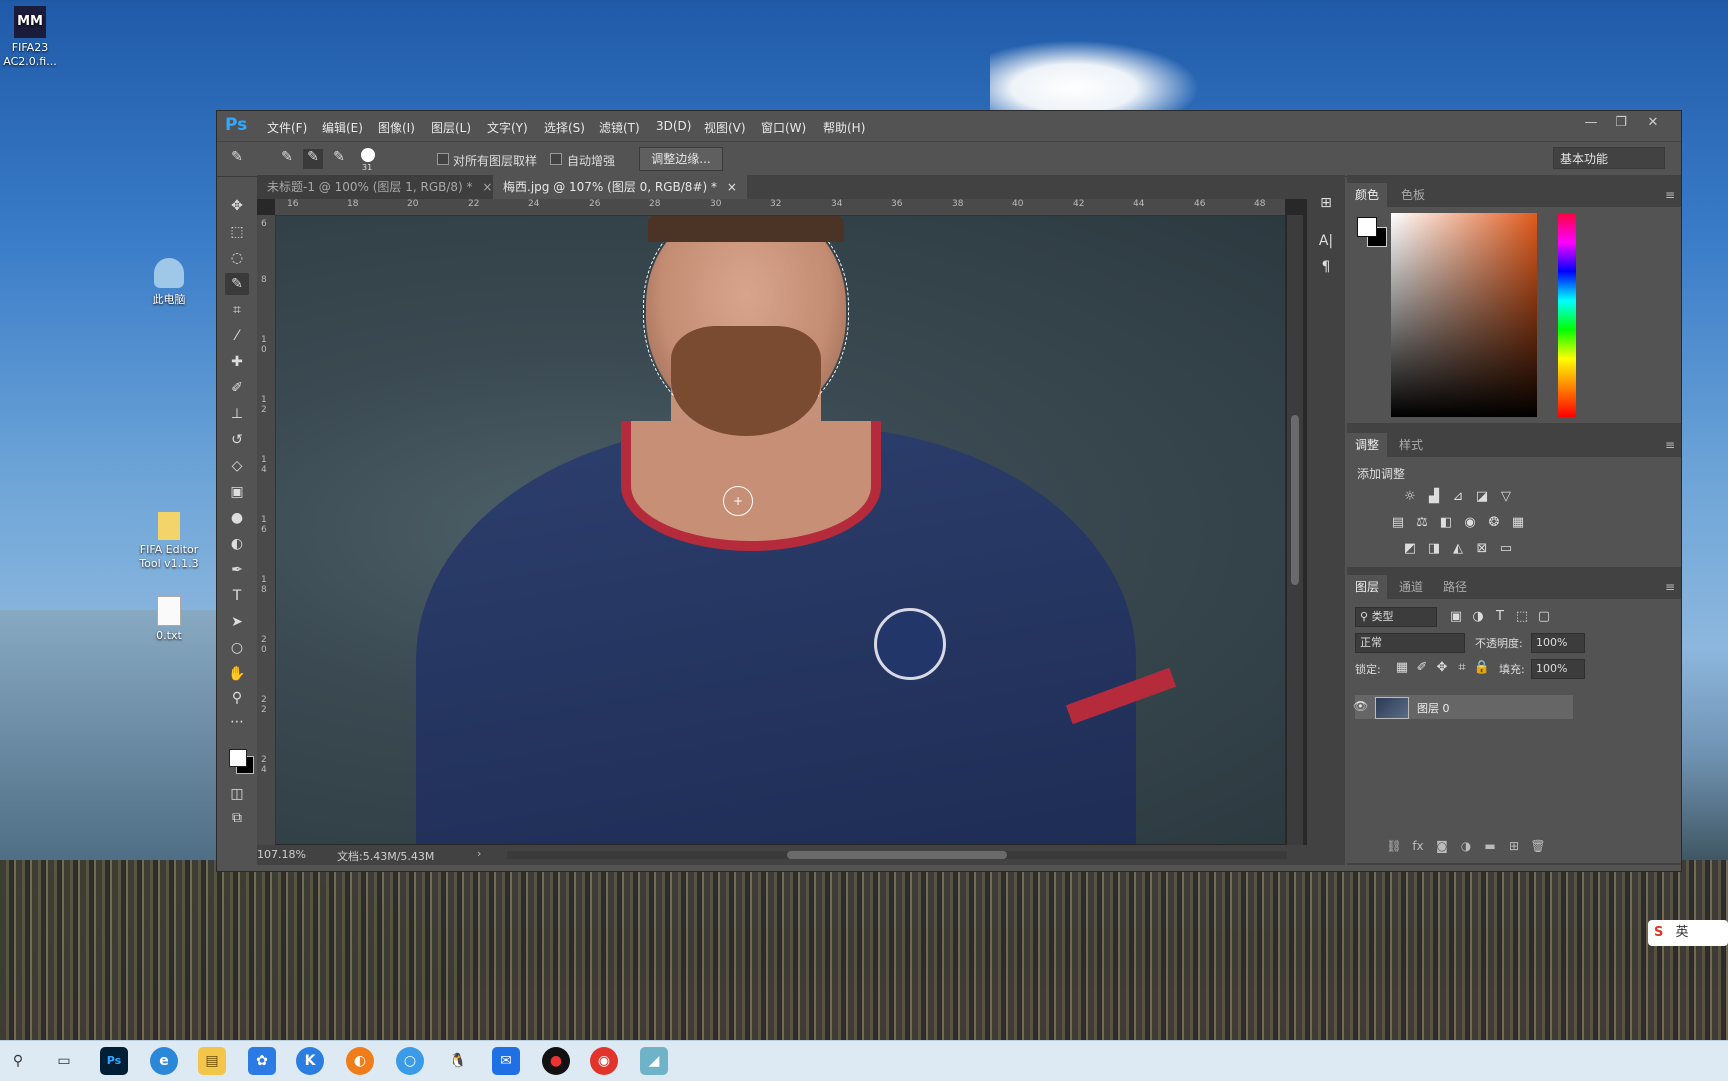  Describe the element at coordinates (237, 336) in the screenshot. I see `eyedropper-tool-icon: ⁄` at that location.